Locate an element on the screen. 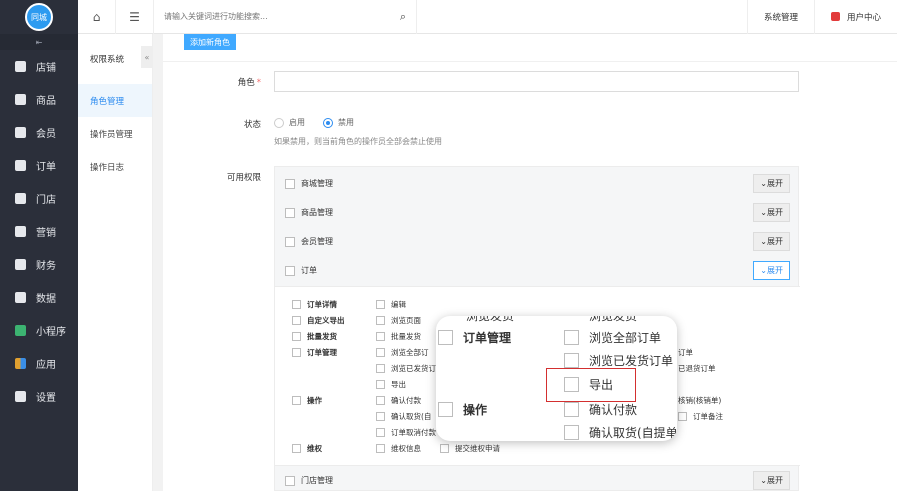 This screenshot has width=897, height=491. sidebar-item-goods: 商品 is located at coordinates (39, 99).